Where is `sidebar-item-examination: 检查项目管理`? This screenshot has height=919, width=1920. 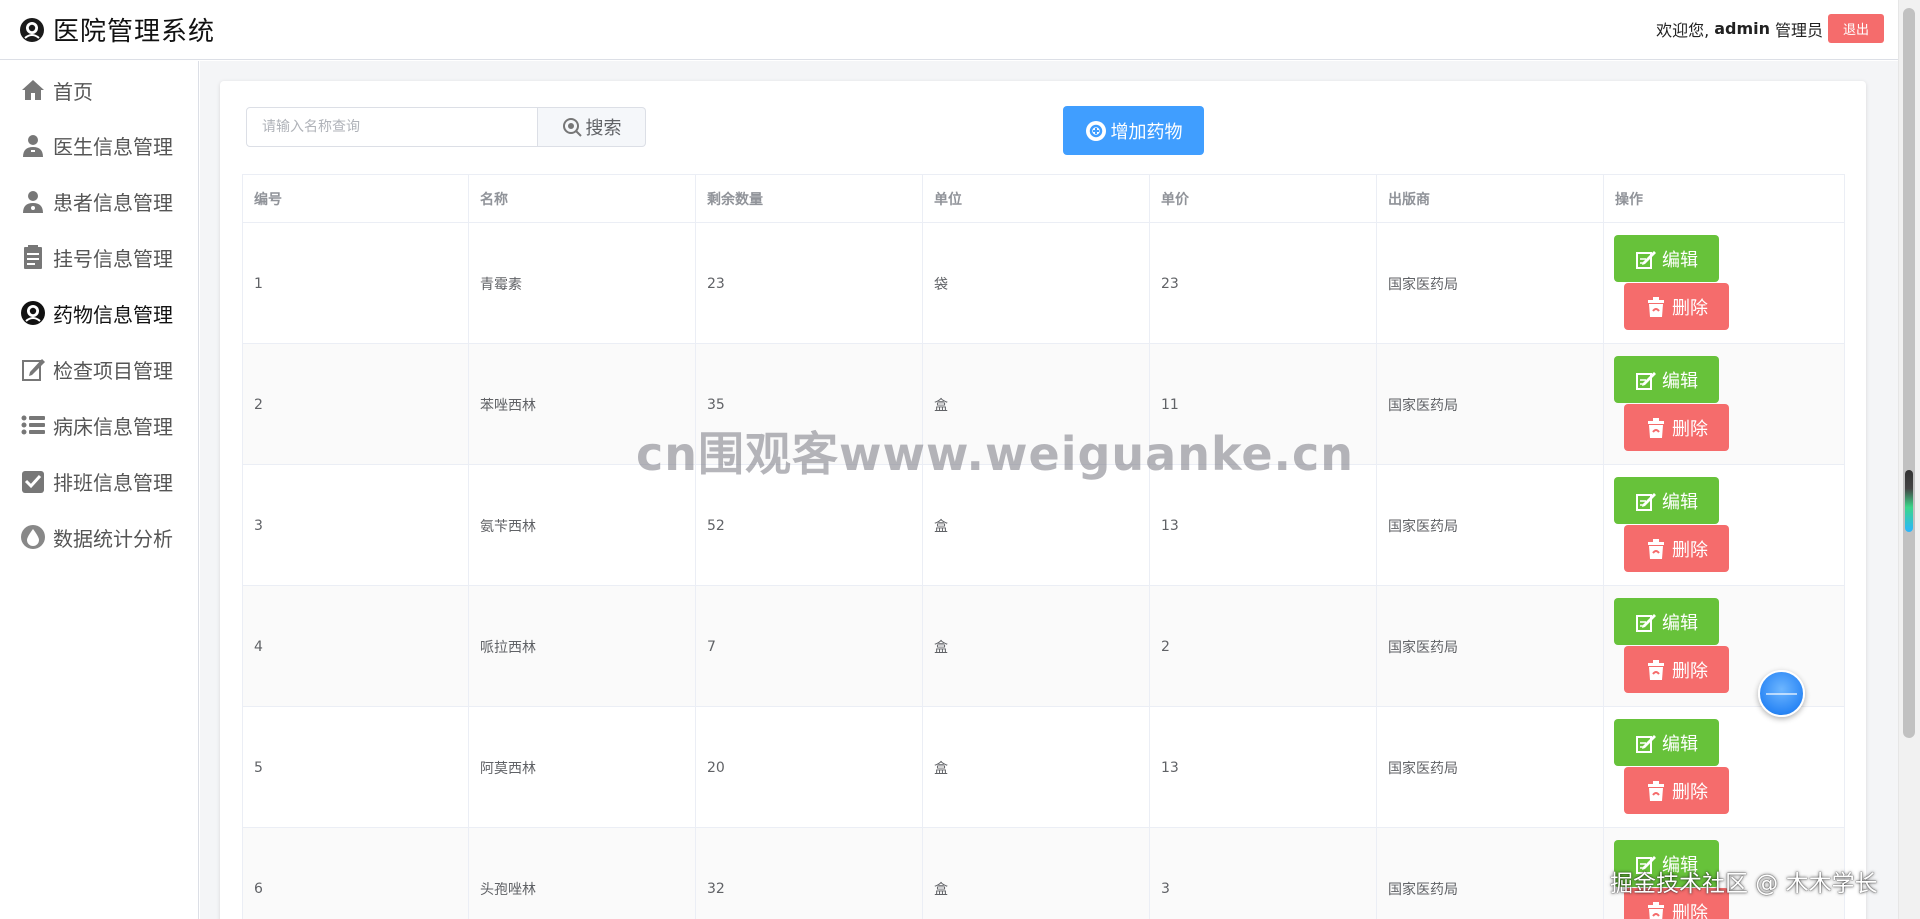
sidebar-item-examination: 检查项目管理 is located at coordinates (96, 369).